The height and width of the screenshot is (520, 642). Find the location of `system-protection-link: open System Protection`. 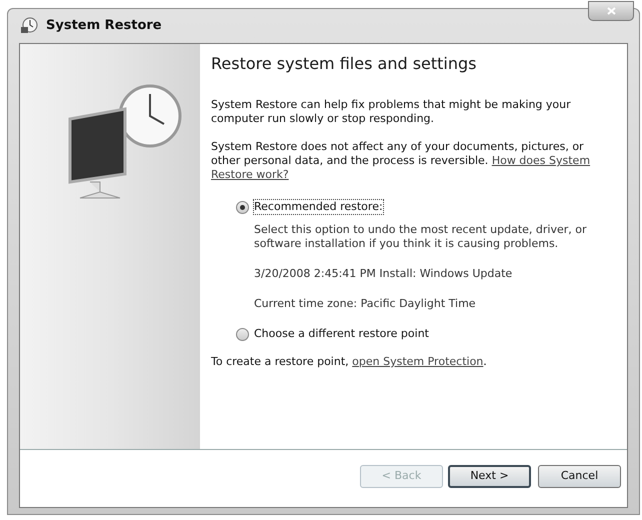

system-protection-link: open System Protection is located at coordinates (418, 361).